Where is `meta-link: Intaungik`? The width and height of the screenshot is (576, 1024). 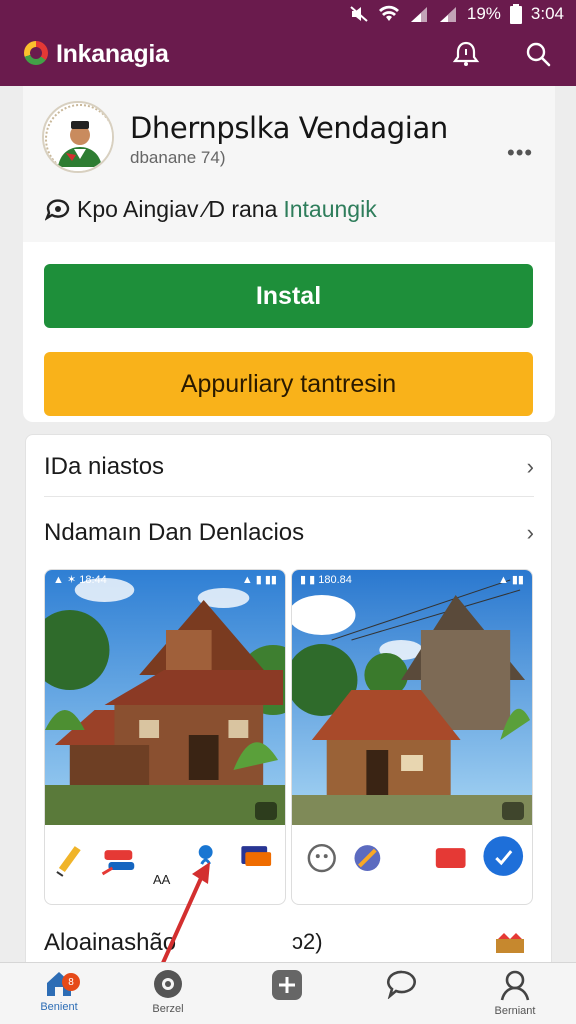 meta-link: Intaungik is located at coordinates (329, 209).